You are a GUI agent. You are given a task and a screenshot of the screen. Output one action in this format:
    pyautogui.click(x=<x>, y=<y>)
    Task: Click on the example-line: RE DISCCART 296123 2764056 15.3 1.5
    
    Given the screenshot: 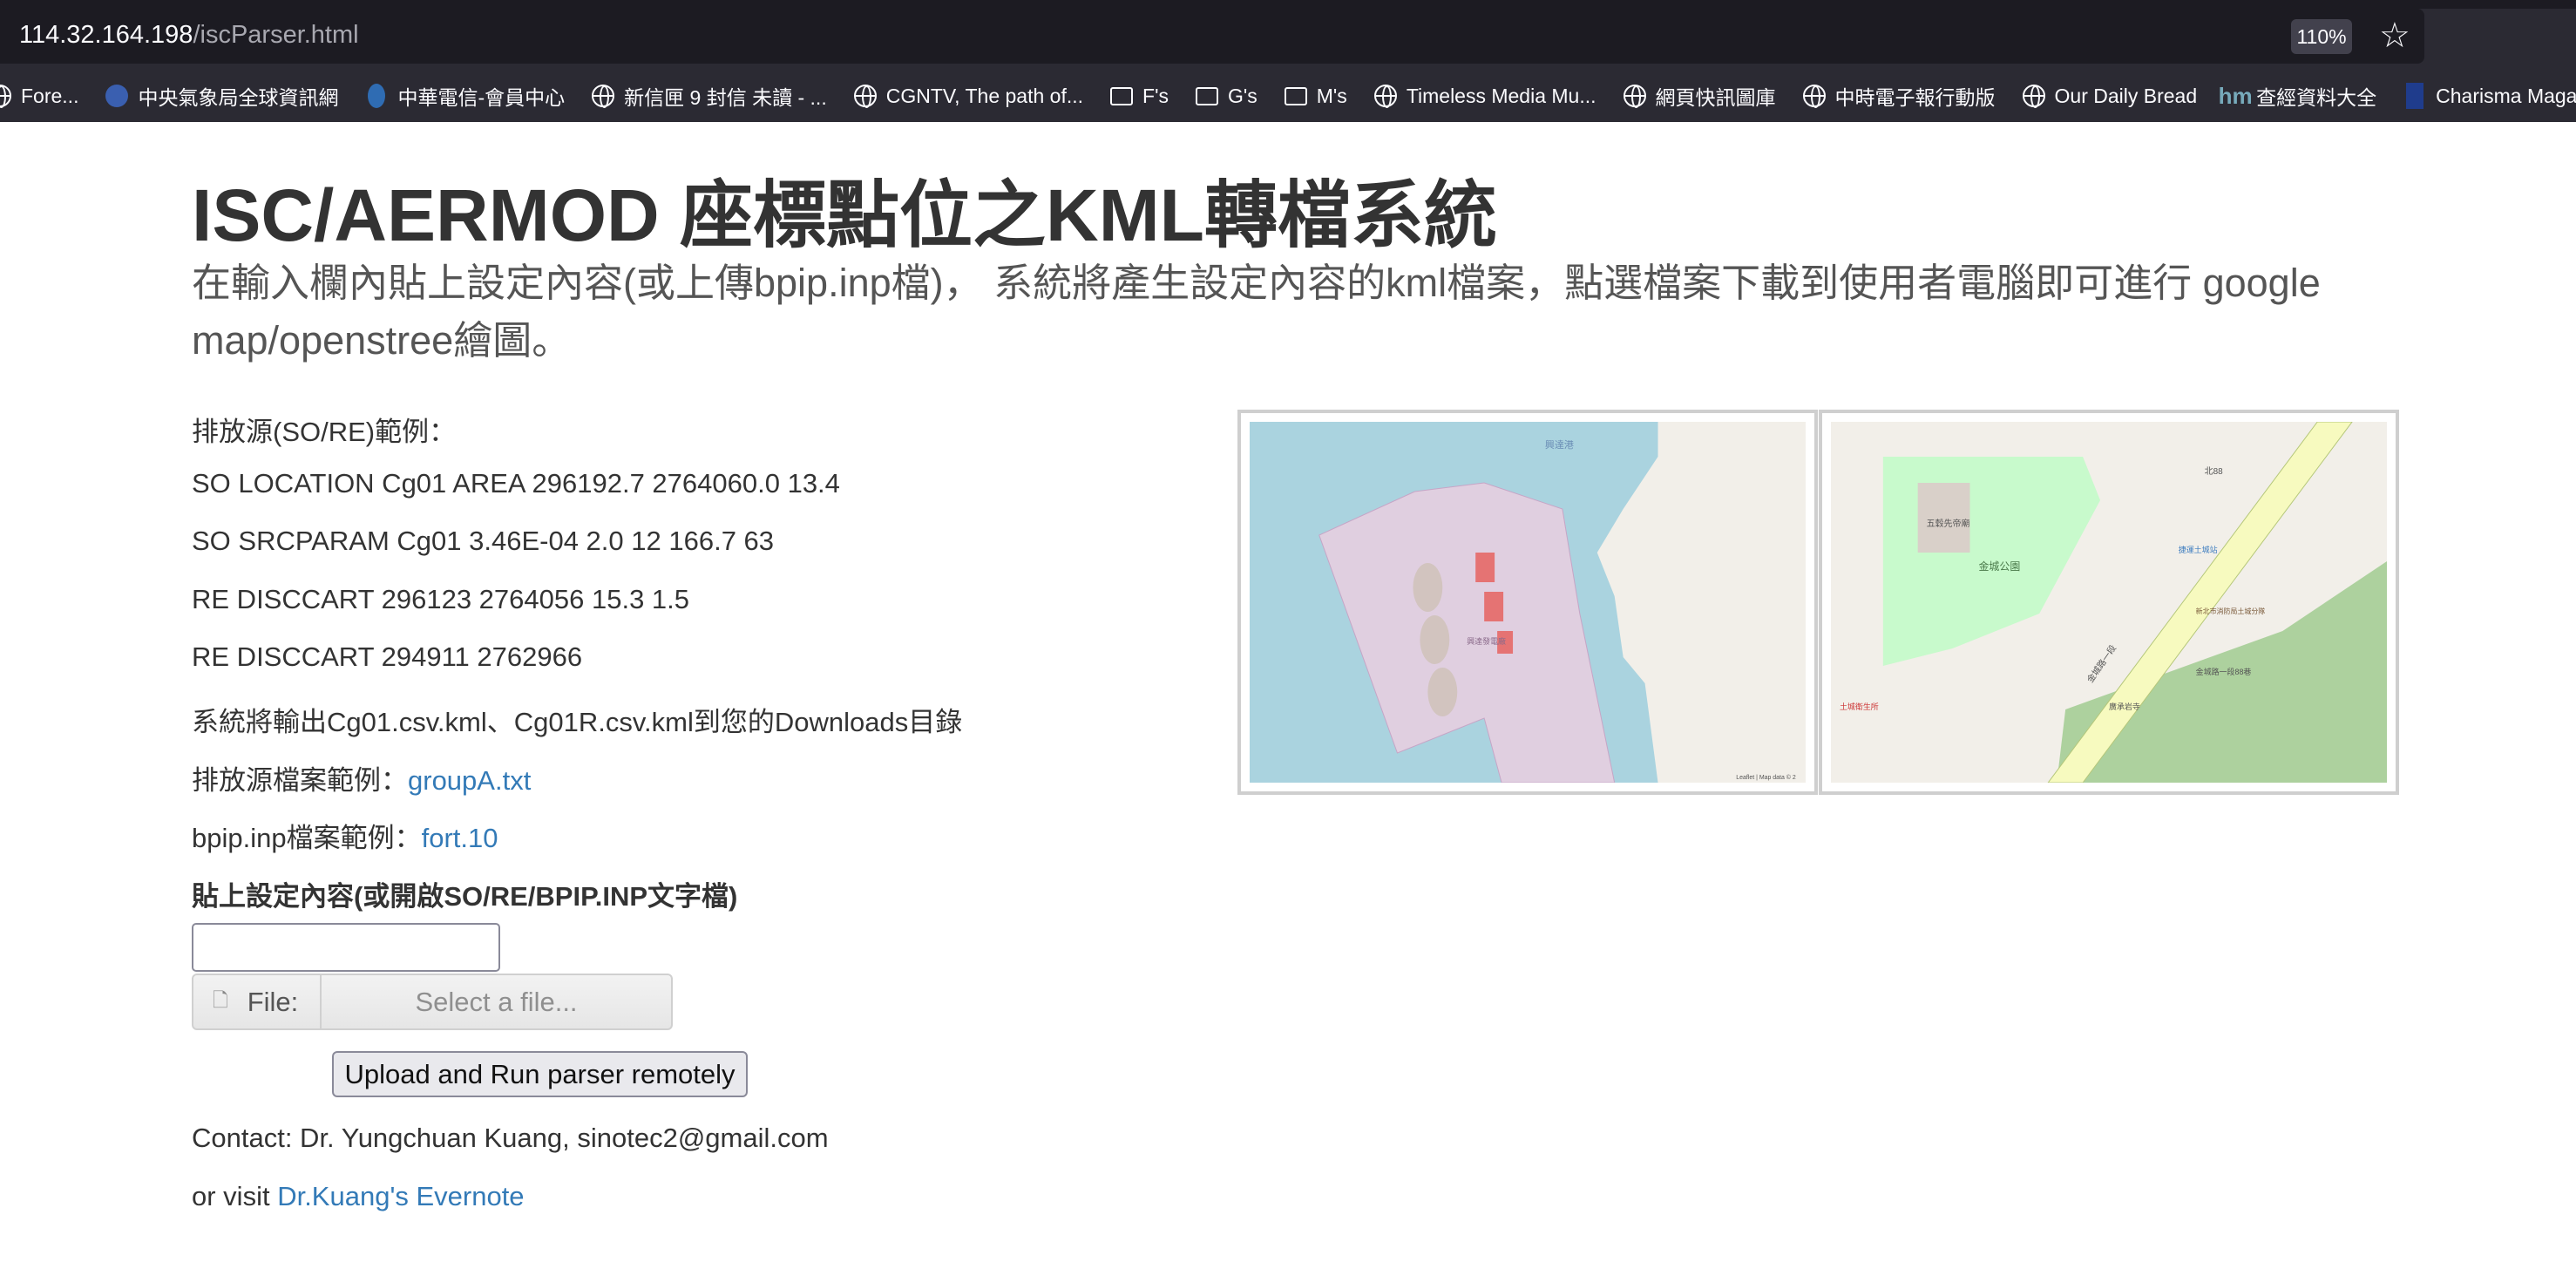 What is the action you would take?
    pyautogui.click(x=441, y=599)
    